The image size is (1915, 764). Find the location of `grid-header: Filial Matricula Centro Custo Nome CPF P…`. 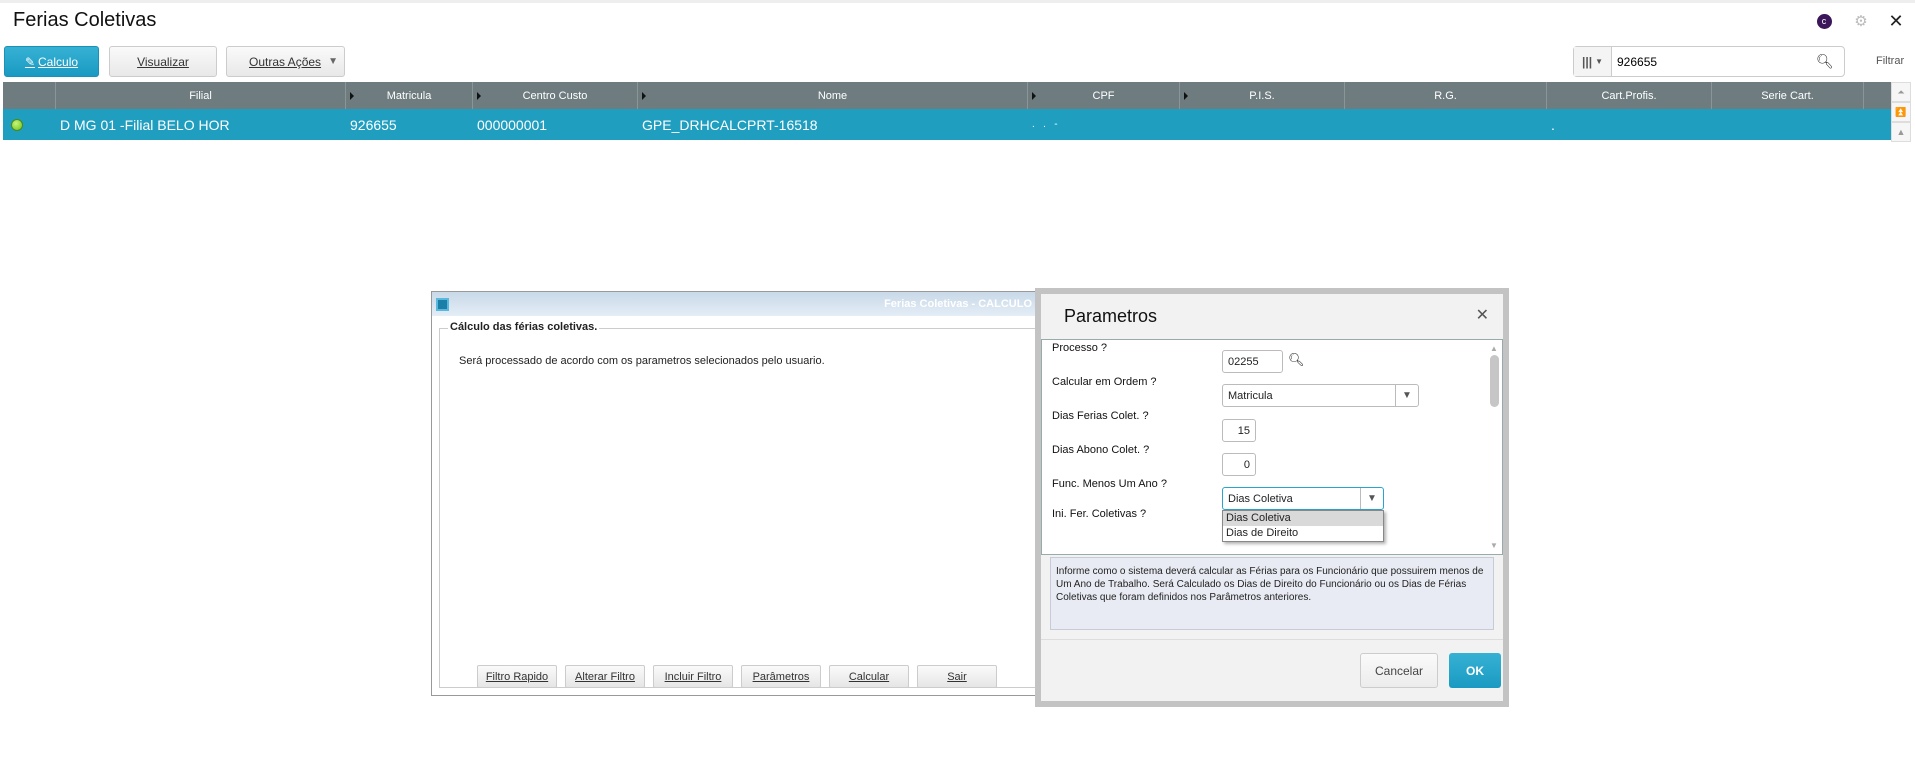

grid-header: Filial Matricula Centro Custo Nome CPF P… is located at coordinates (947, 95).